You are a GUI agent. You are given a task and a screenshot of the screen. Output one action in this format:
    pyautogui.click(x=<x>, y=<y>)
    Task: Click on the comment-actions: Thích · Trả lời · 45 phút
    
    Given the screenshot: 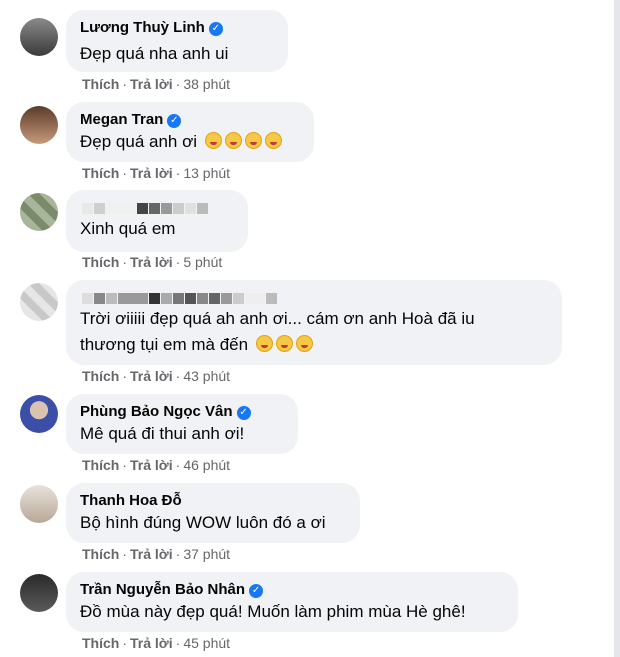 What is the action you would take?
    pyautogui.click(x=156, y=643)
    